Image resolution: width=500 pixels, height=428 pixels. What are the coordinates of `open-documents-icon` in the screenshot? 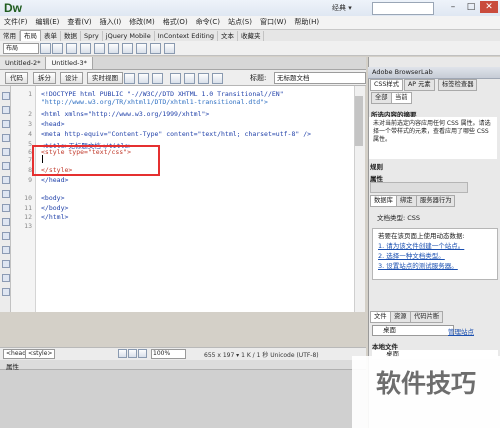 It's located at (6, 96).